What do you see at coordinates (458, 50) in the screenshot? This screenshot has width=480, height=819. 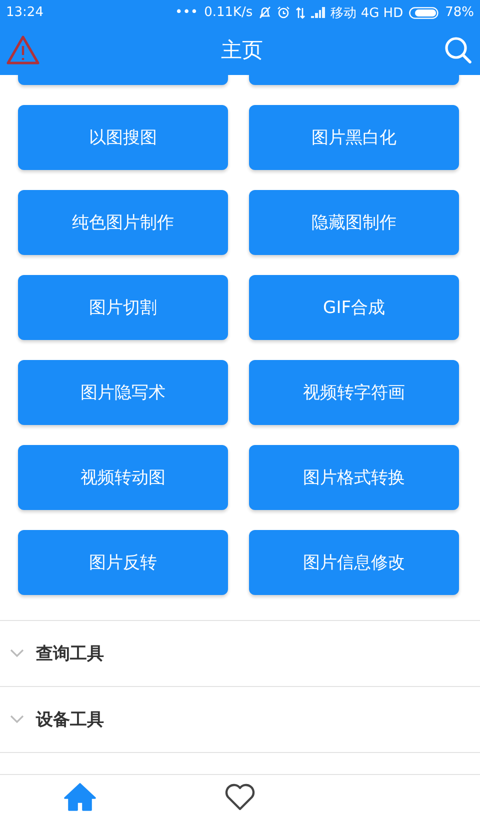 I see `search-icon` at bounding box center [458, 50].